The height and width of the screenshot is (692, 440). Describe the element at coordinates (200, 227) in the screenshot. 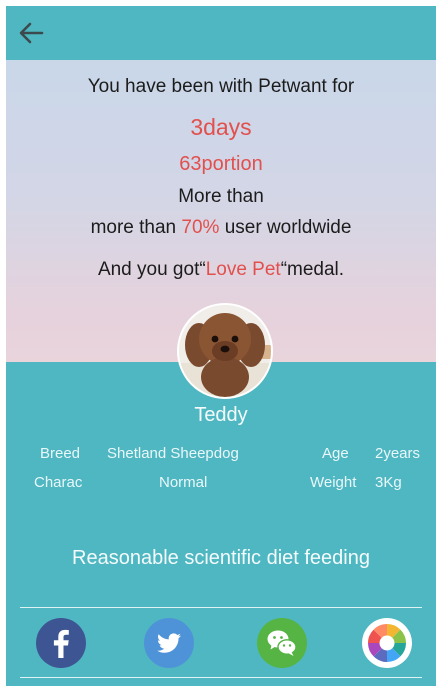

I see `comparison-percent: 70%` at that location.